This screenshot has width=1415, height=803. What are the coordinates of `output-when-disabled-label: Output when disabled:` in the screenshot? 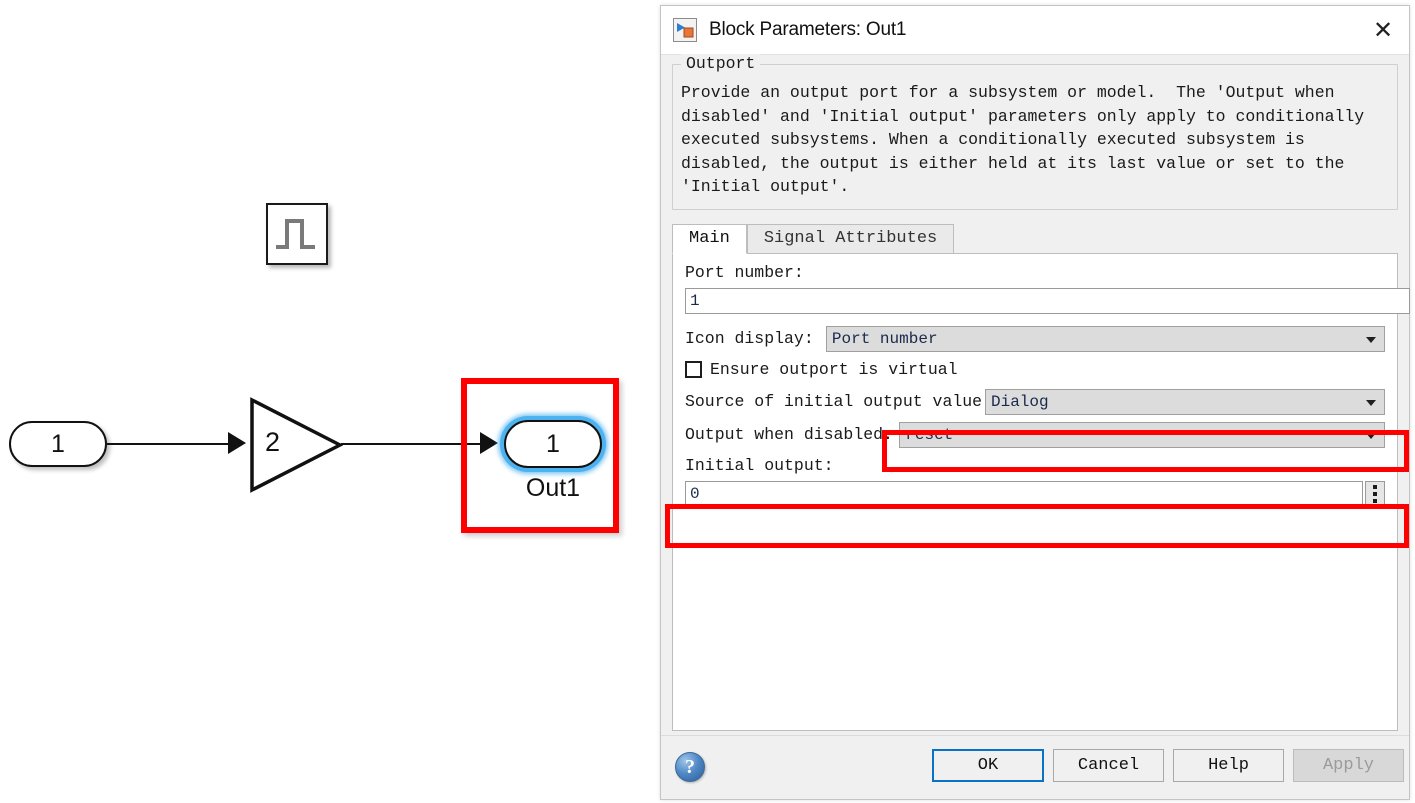 It's located at (789, 434).